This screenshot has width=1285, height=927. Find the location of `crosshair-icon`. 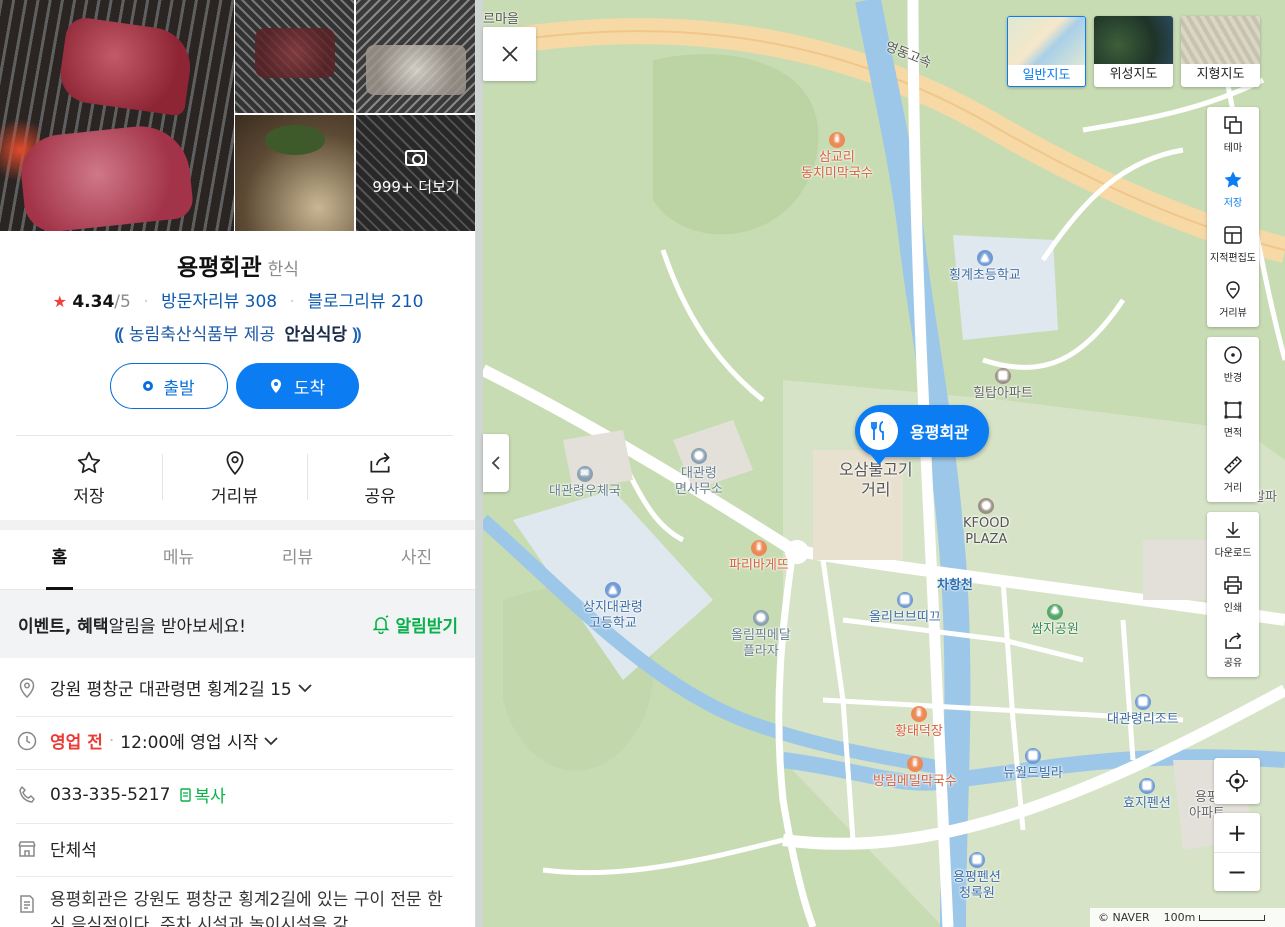

crosshair-icon is located at coordinates (1237, 781).